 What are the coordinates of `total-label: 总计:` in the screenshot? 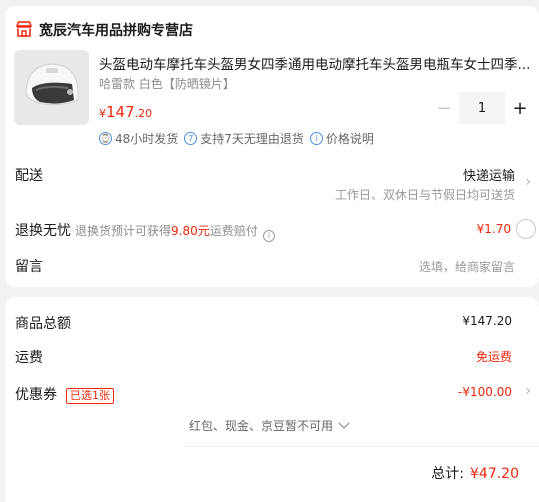 It's located at (447, 474).